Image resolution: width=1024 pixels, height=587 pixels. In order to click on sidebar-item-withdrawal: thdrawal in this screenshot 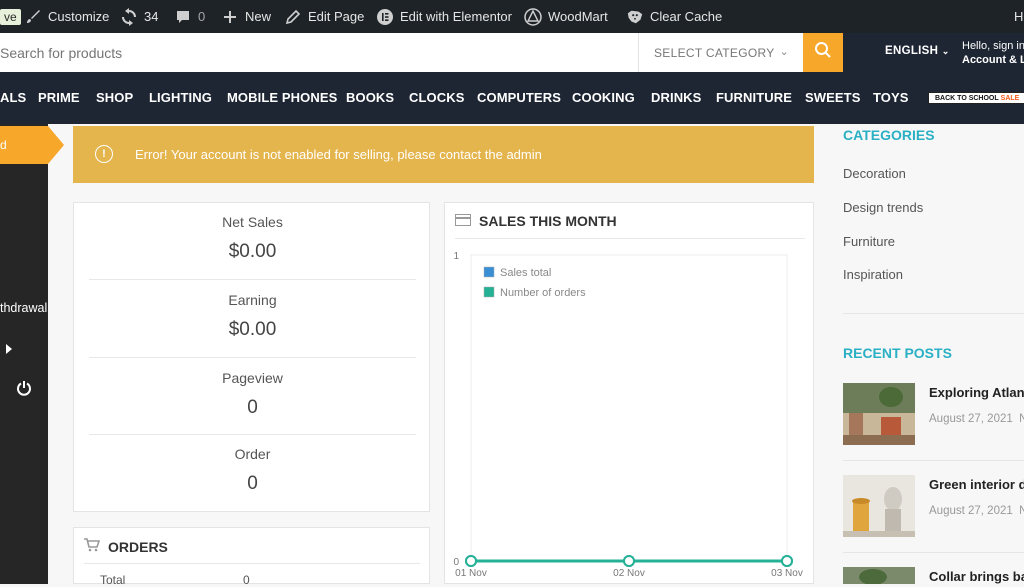, I will do `click(24, 308)`.